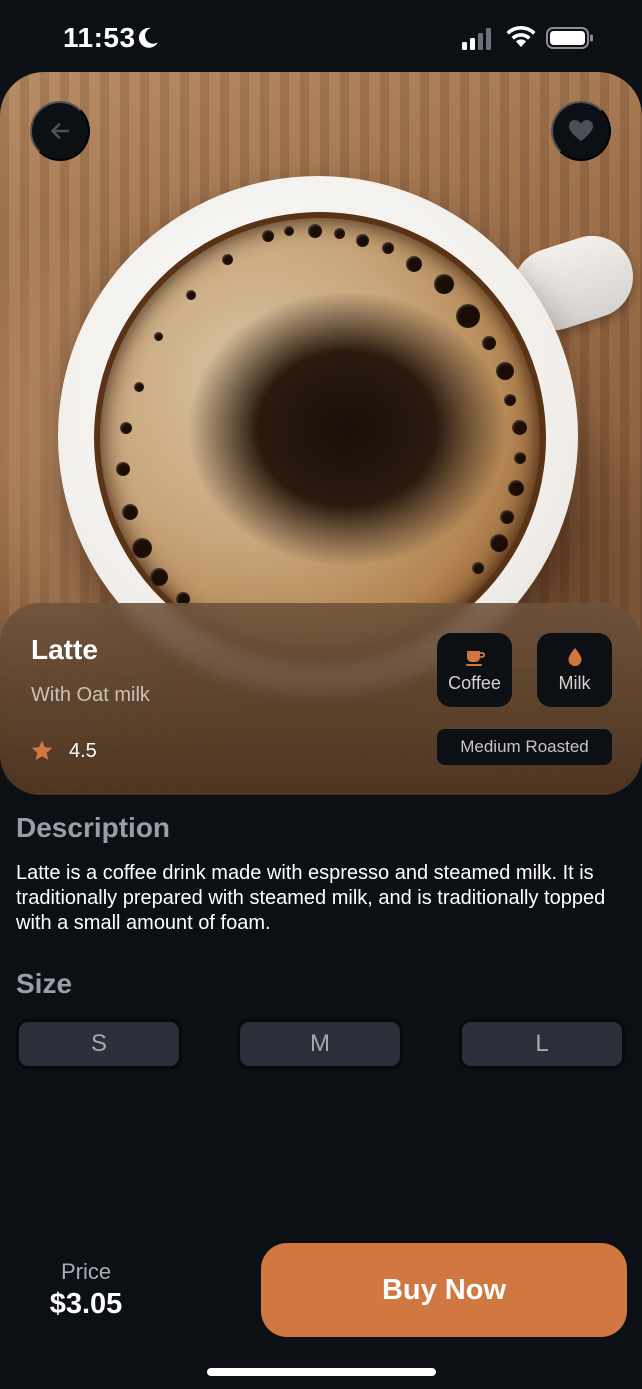  Describe the element at coordinates (42, 750) in the screenshot. I see `star-icon` at that location.